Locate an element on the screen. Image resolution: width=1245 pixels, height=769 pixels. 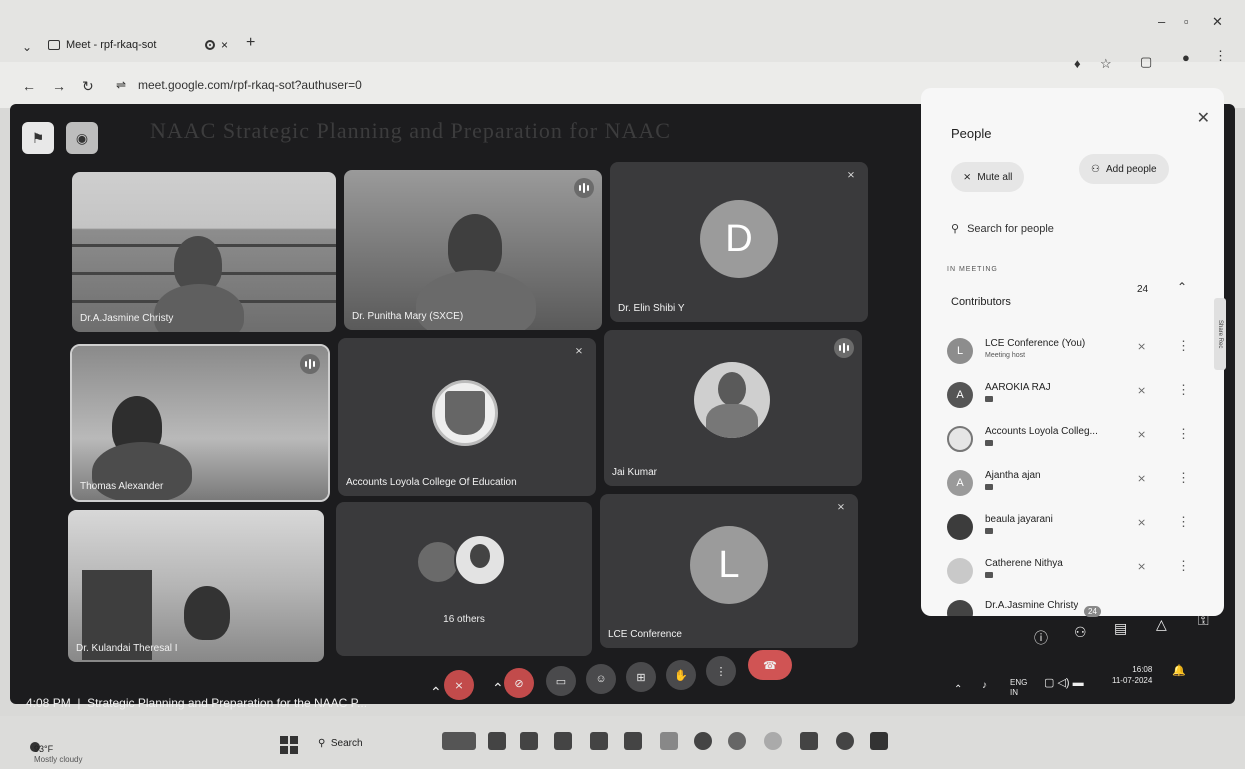
windows-start-icon is located at coordinates (289, 745).